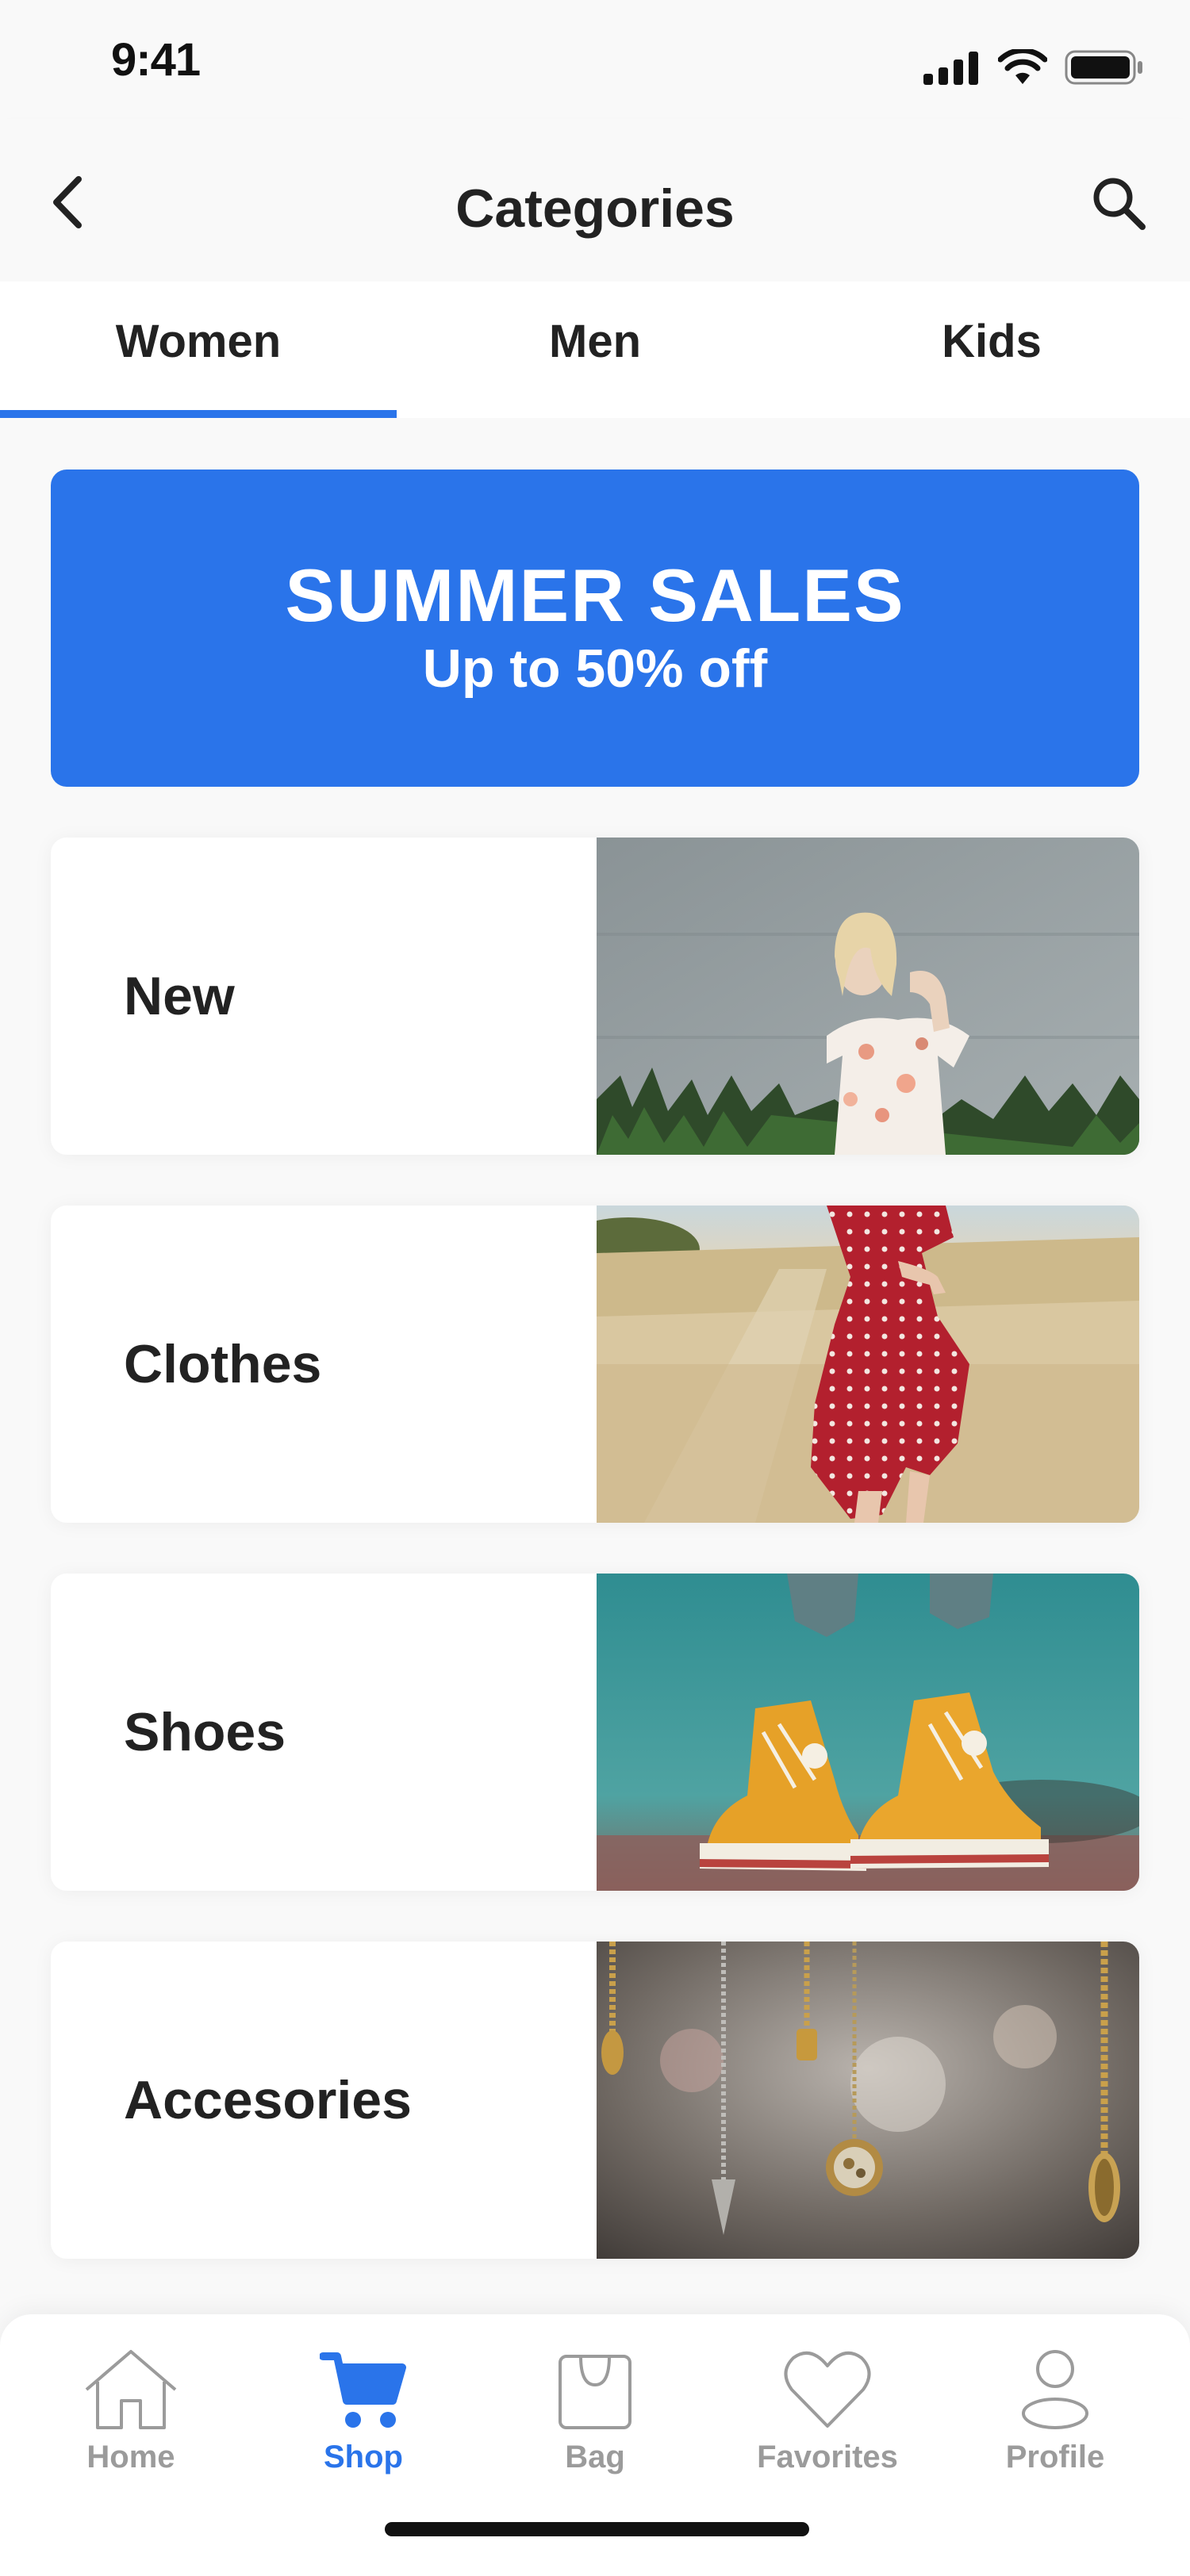 The height and width of the screenshot is (2576, 1190). What do you see at coordinates (595, 669) in the screenshot?
I see `banner-subtitle: Up to 50% off` at bounding box center [595, 669].